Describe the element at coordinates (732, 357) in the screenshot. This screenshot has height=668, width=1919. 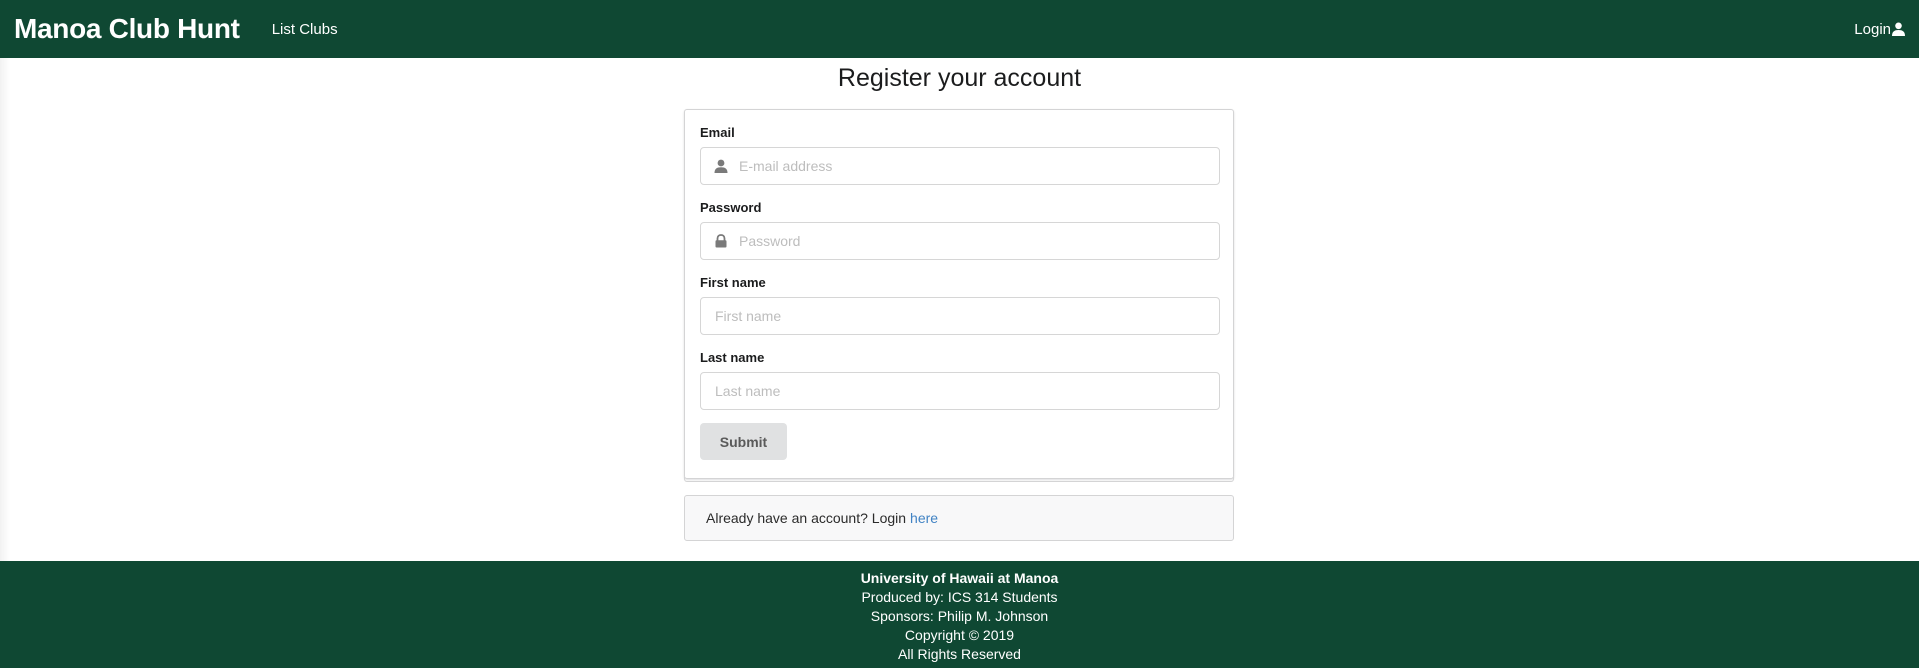
I see `last-name-label: Last name` at that location.